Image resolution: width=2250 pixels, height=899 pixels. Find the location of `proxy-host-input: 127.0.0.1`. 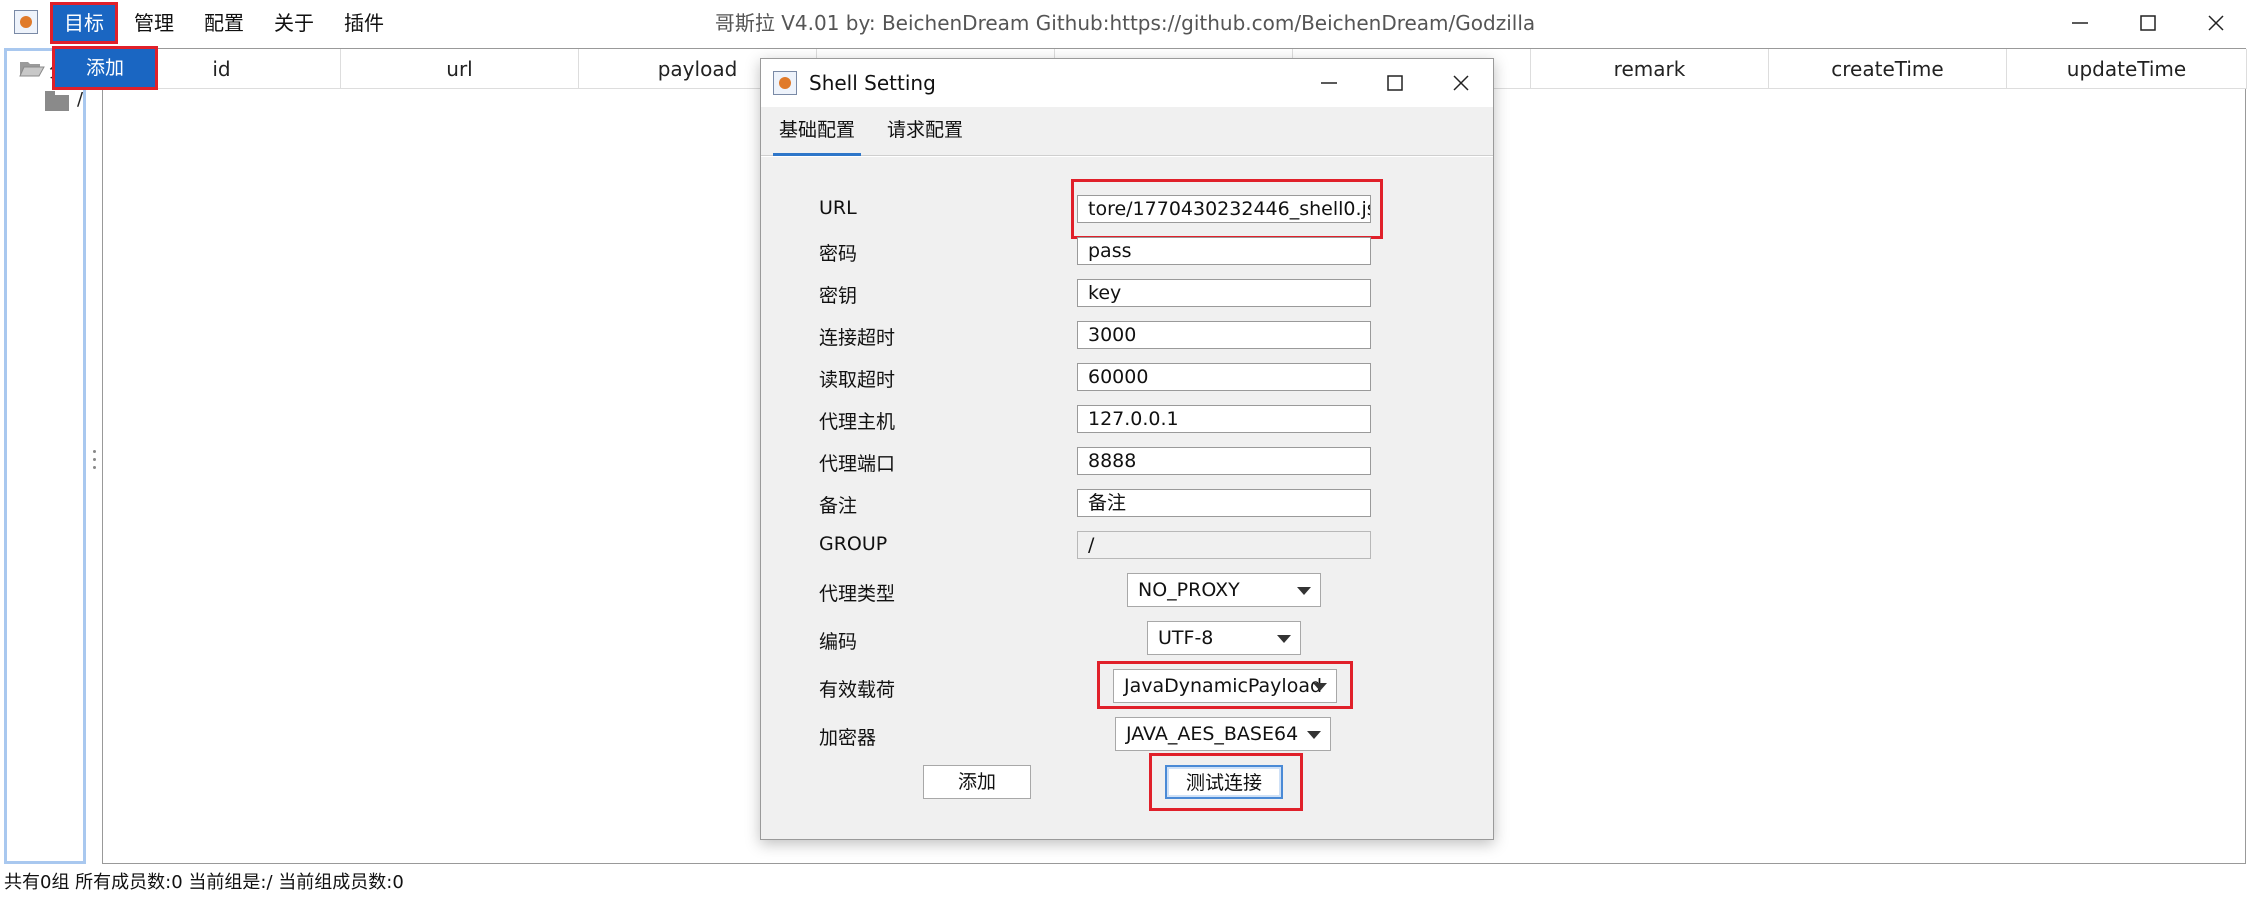

proxy-host-input: 127.0.0.1 is located at coordinates (1224, 419).